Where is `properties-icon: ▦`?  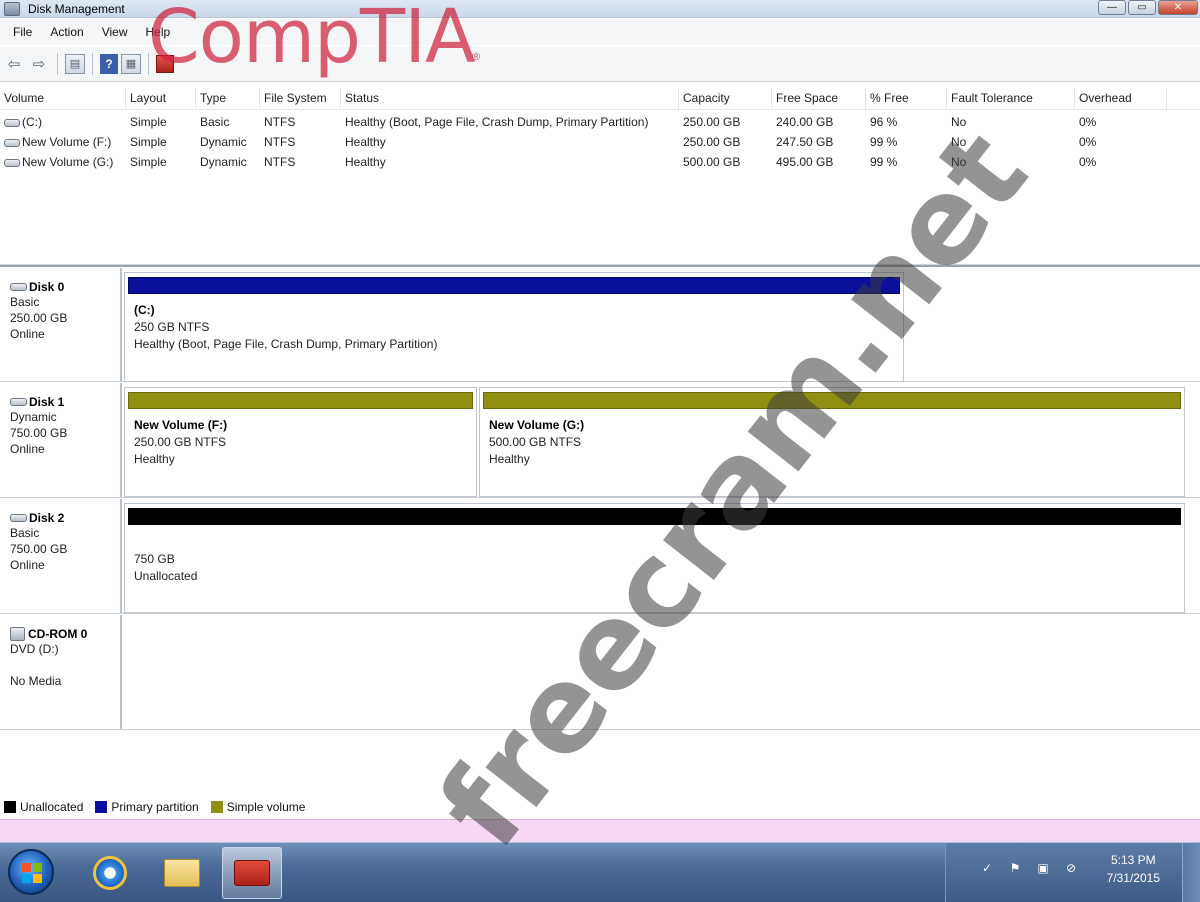 properties-icon: ▦ is located at coordinates (131, 63).